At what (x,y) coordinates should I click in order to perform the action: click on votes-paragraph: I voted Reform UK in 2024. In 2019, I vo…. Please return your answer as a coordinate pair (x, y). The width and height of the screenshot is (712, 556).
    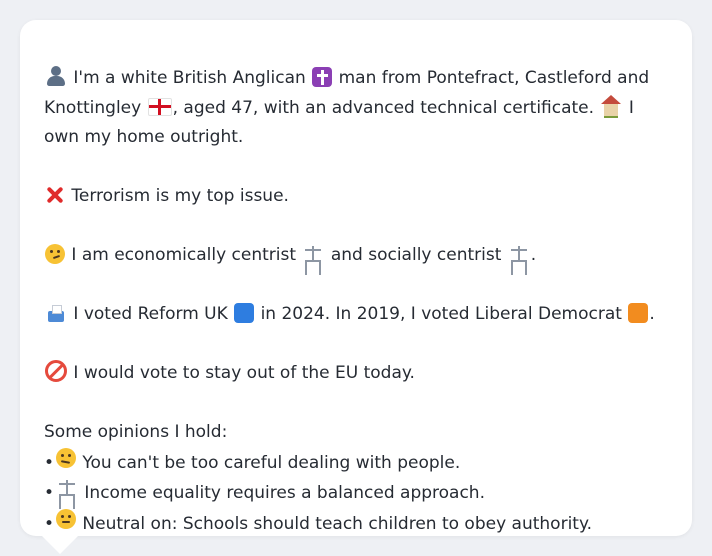
    Looking at the image, I should click on (356, 315).